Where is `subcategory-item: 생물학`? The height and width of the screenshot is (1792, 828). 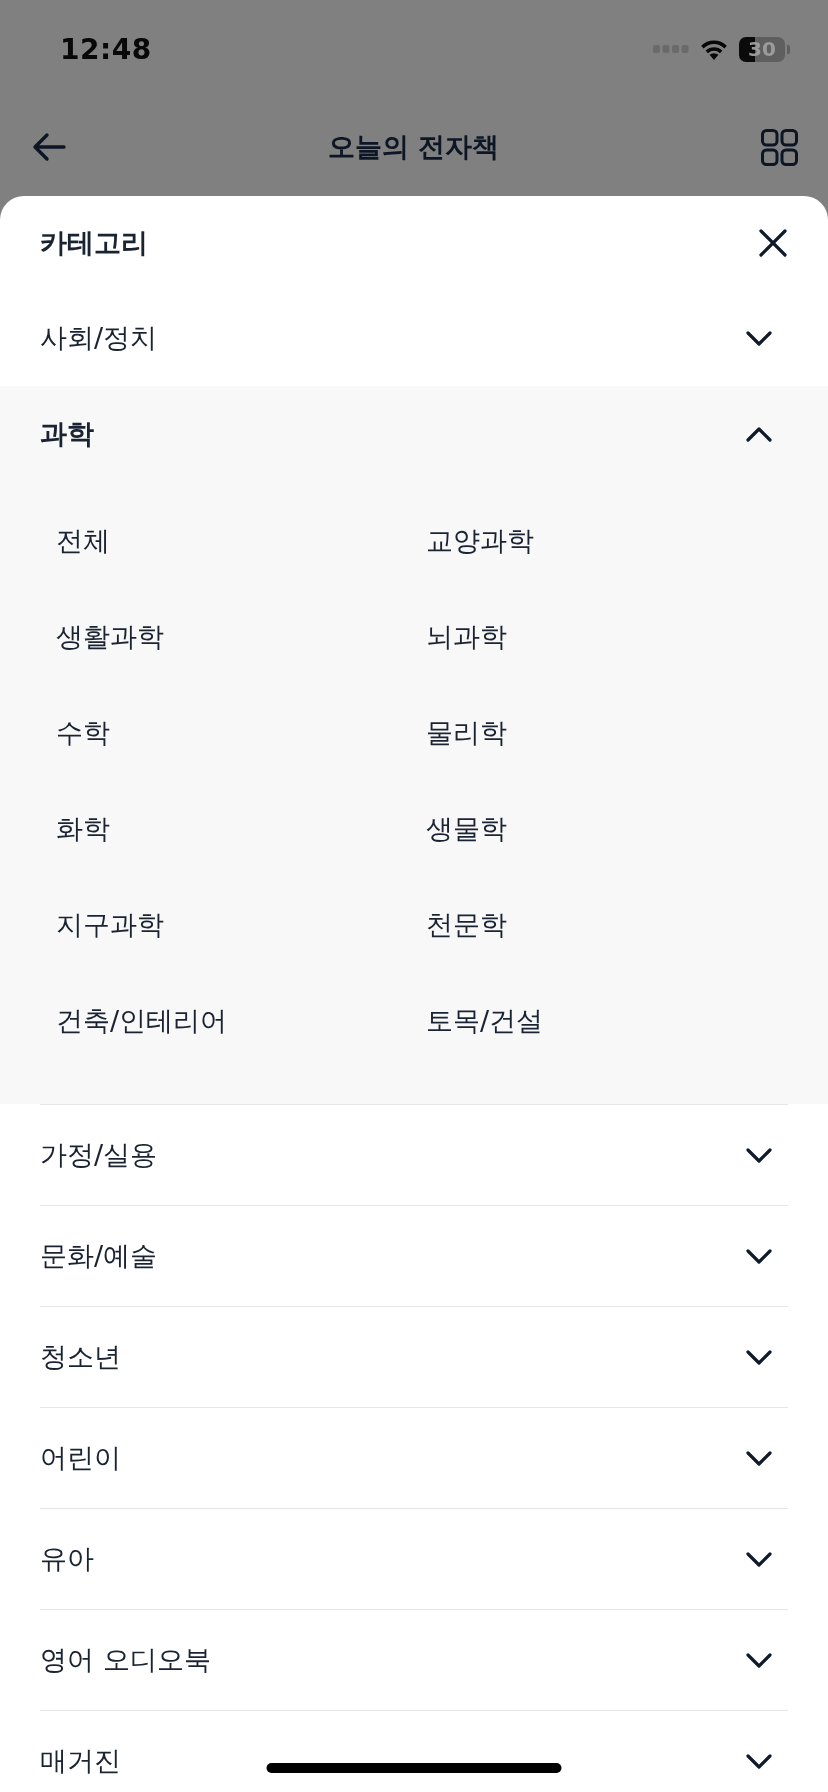 subcategory-item: 생물학 is located at coordinates (466, 829).